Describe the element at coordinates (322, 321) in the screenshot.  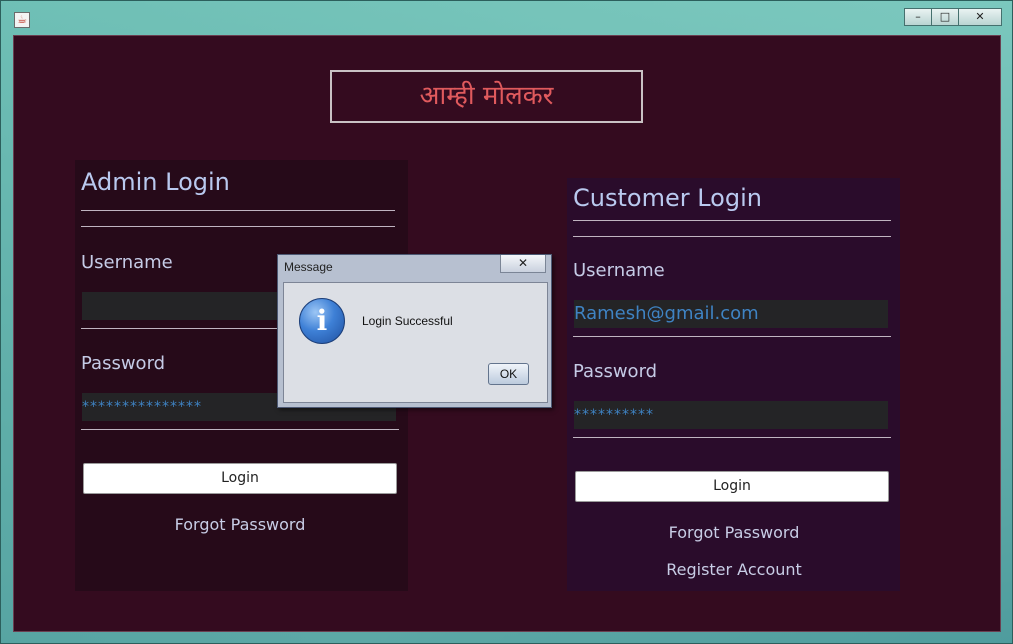
I see `info-icon: i` at that location.